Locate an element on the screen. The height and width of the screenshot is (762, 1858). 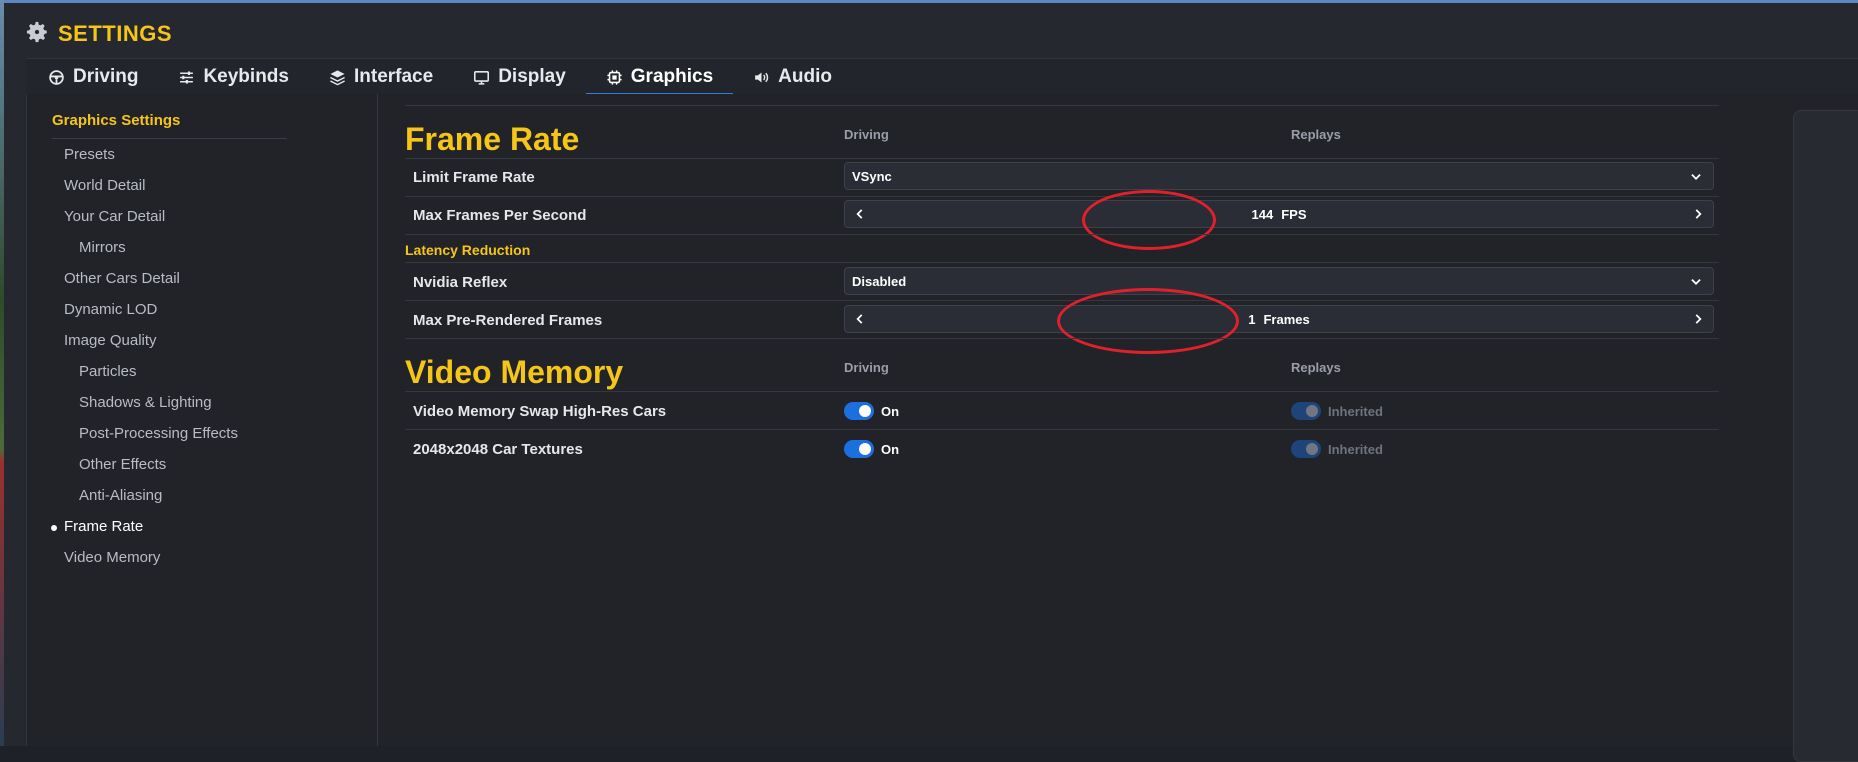
sidebar-item-presets: Presets is located at coordinates (89, 155).